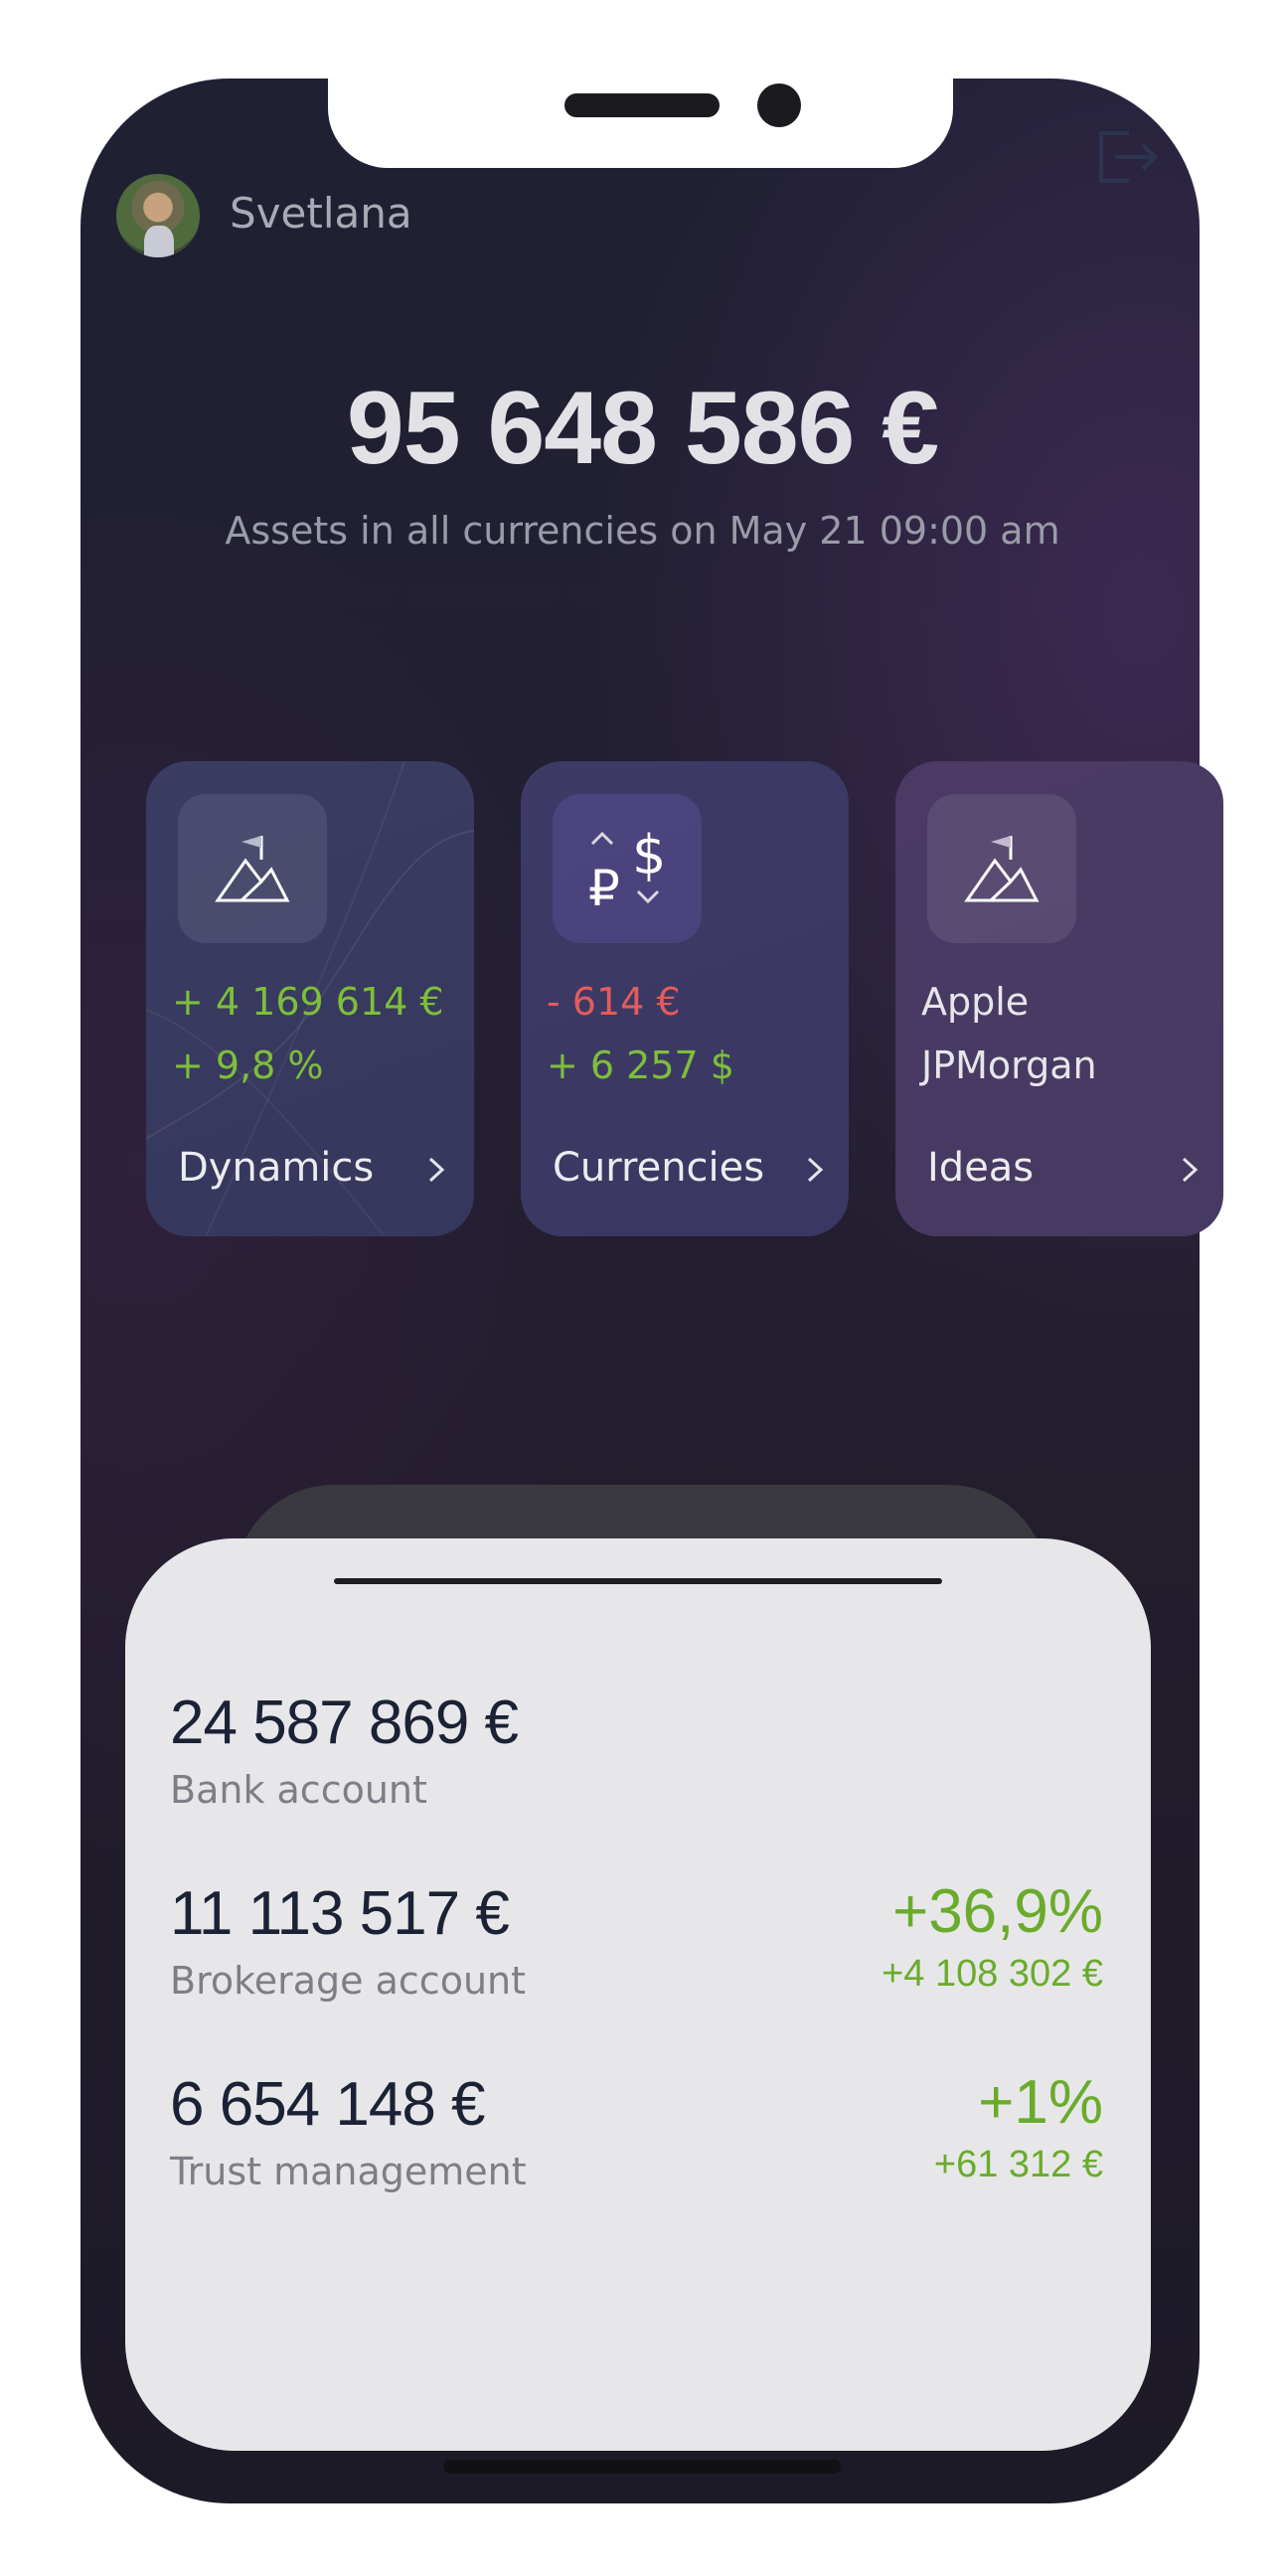 This screenshot has width=1285, height=2576. Describe the element at coordinates (340, 1913) in the screenshot. I see `account-amount: 11 113 517 €` at that location.